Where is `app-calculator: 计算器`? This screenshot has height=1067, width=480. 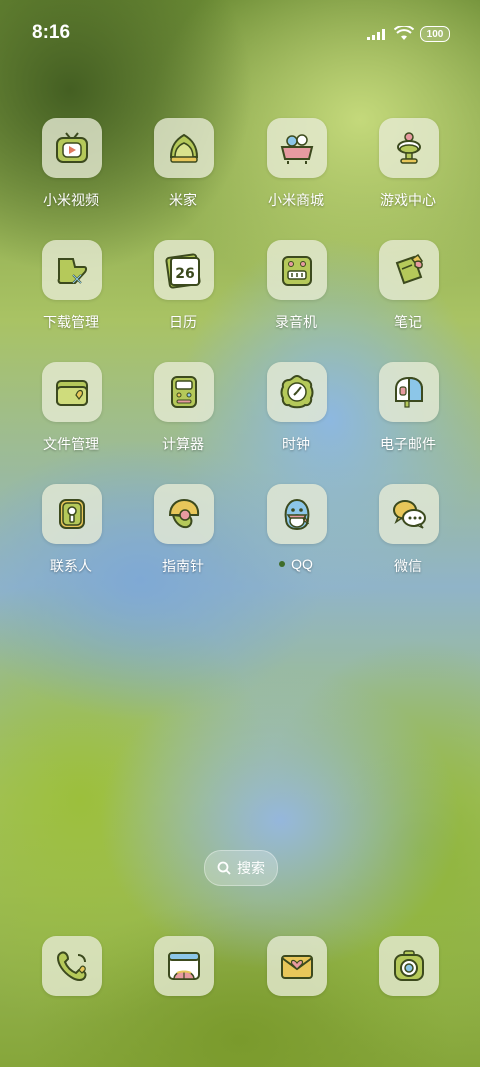 app-calculator: 计算器 is located at coordinates (183, 411).